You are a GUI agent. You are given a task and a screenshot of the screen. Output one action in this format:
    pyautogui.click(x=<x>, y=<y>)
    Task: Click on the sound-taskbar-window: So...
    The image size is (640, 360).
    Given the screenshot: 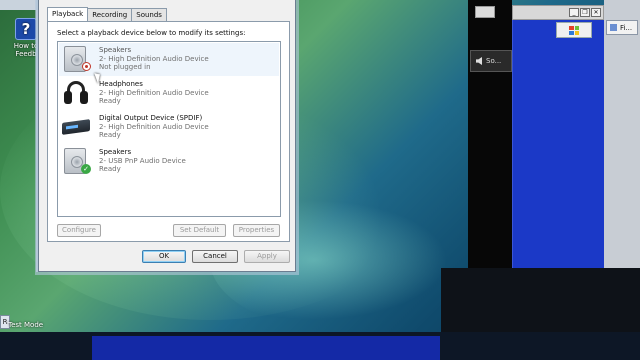 What is the action you would take?
    pyautogui.click(x=491, y=61)
    